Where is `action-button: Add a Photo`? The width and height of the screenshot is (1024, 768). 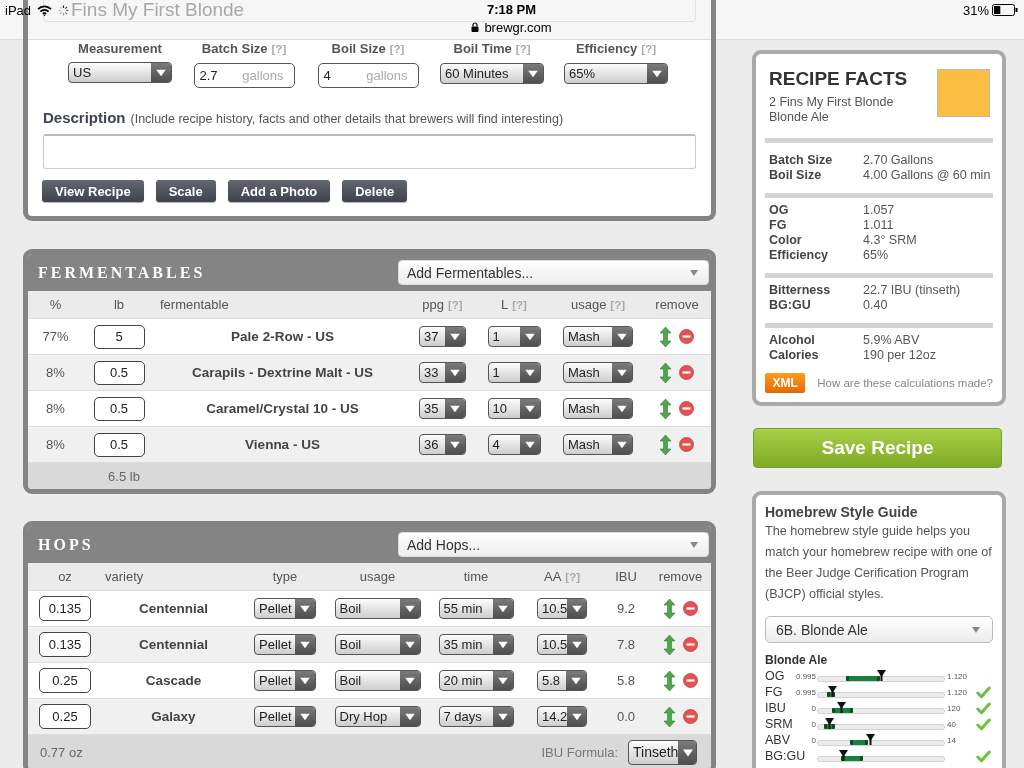
action-button: Add a Photo is located at coordinates (279, 191).